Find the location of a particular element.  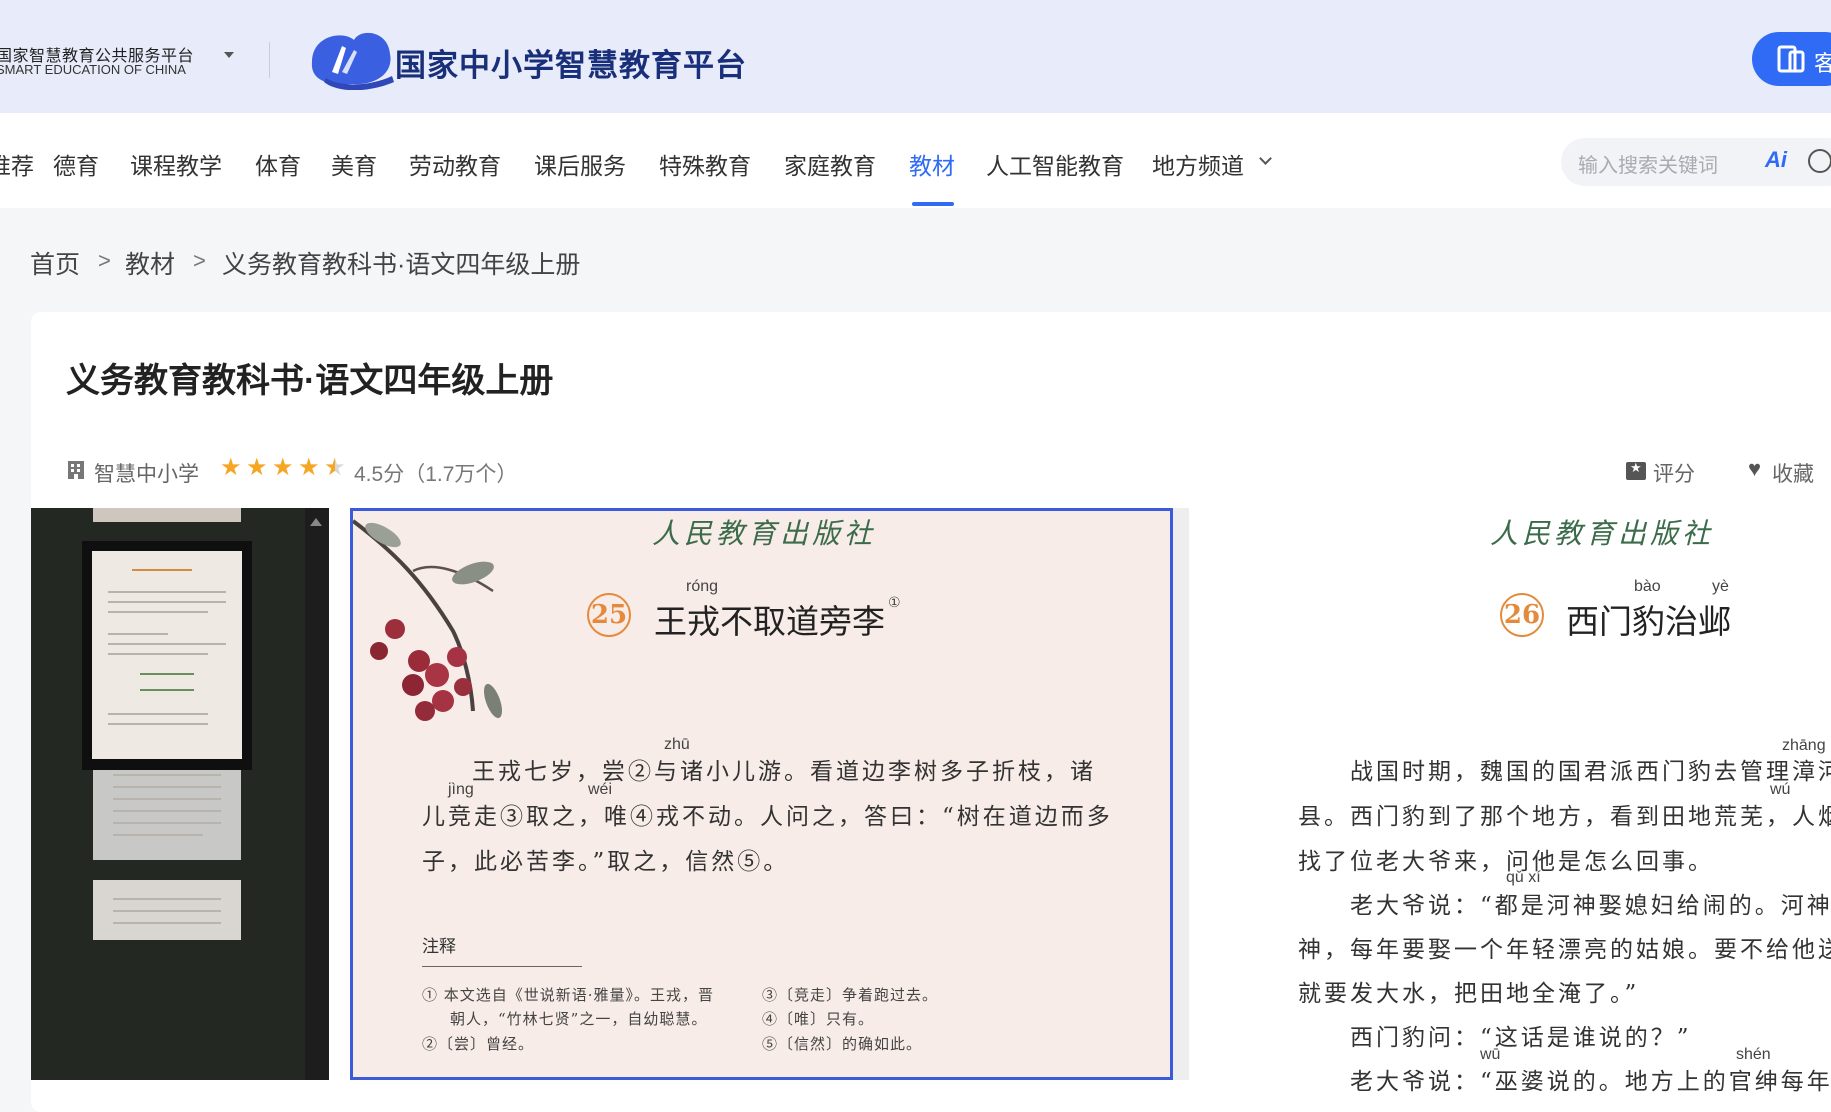

note-item: ⑤〔信然〕的确如此。 is located at coordinates (842, 1044).